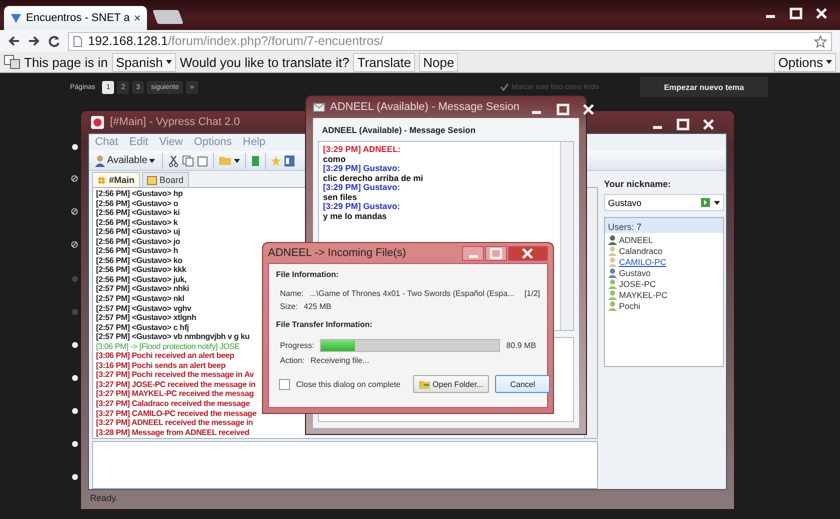 Image resolution: width=840 pixels, height=519 pixels. What do you see at coordinates (173, 404) in the screenshot?
I see `chat-line: [3:27 PM] Caladraco received the message` at bounding box center [173, 404].